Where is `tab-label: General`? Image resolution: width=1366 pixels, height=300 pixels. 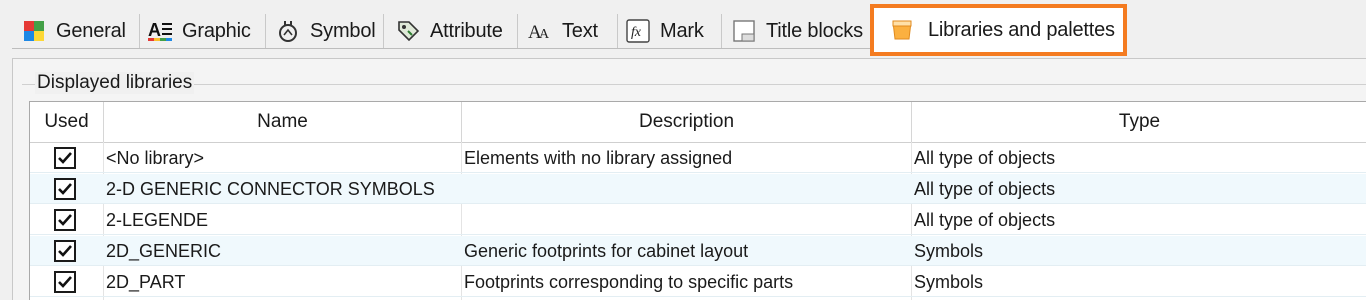
tab-label: General is located at coordinates (91, 30).